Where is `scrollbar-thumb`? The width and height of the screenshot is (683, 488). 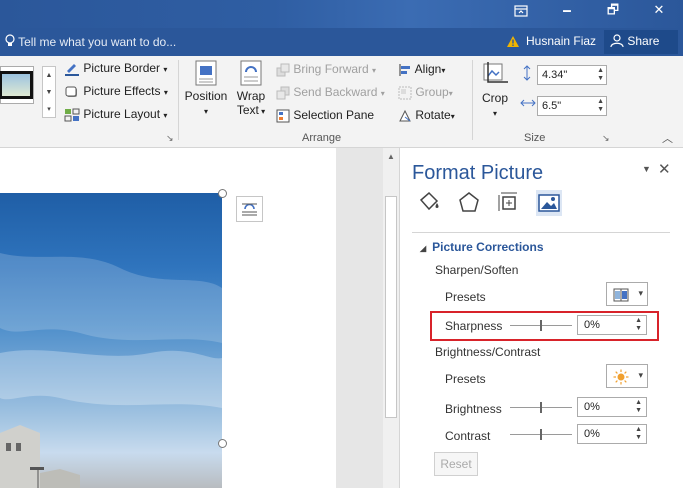 scrollbar-thumb is located at coordinates (391, 307).